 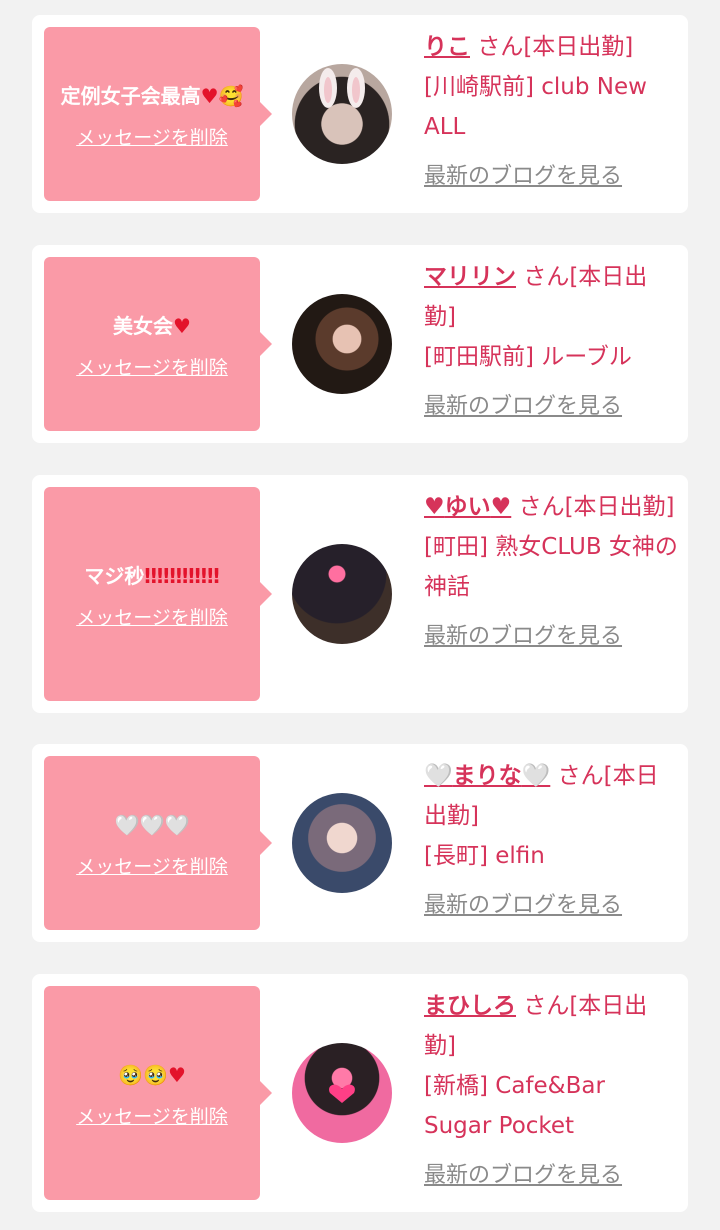 What do you see at coordinates (158, 1093) in the screenshot?
I see `message-bubble: 🥹🥹♥ メッセージを削除` at bounding box center [158, 1093].